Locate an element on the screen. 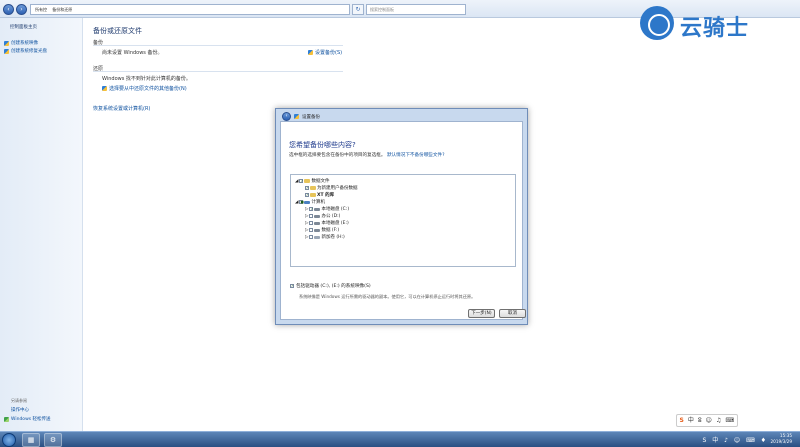 This screenshot has width=800, height=447. dialog-caption: ‹ 设置备份 is located at coordinates (301, 116).